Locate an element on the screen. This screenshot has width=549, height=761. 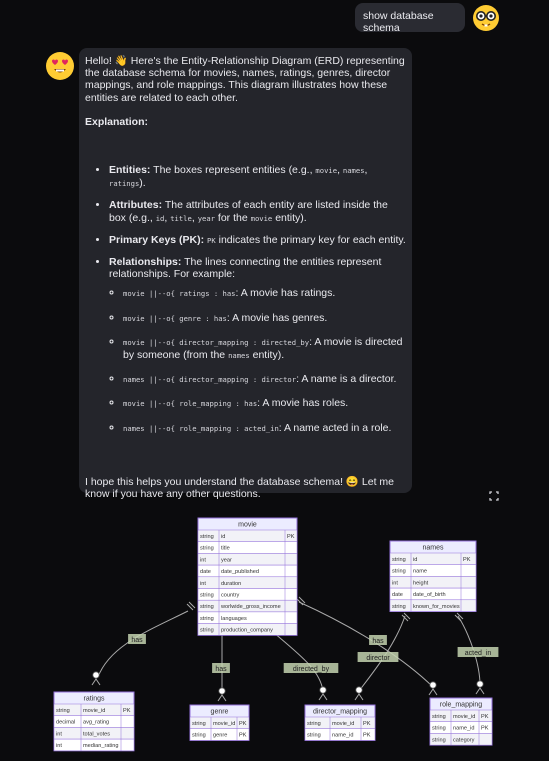
example-text: : A name acted in a role. is located at coordinates (335, 427).